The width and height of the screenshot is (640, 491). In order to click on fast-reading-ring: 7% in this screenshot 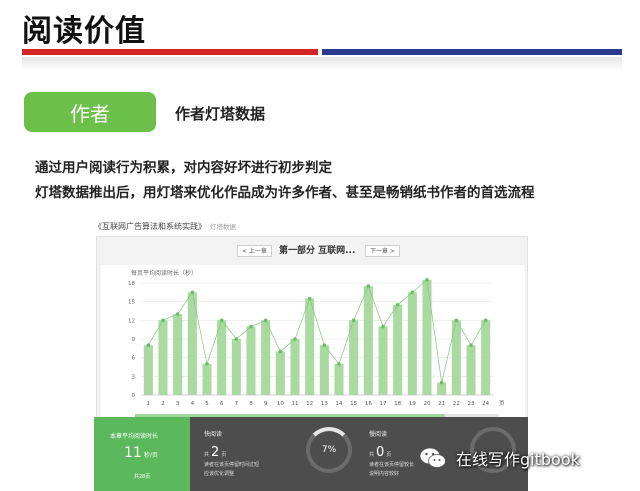, I will do `click(329, 450)`.